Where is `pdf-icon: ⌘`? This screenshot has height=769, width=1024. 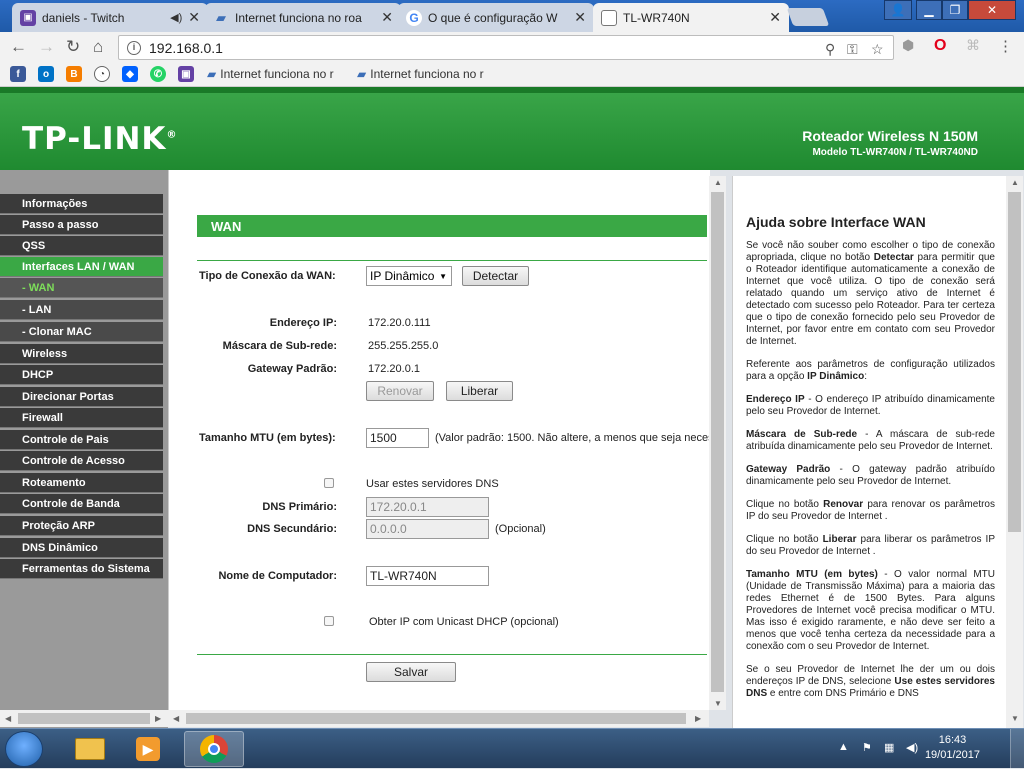
pdf-icon: ⌘ is located at coordinates (973, 45).